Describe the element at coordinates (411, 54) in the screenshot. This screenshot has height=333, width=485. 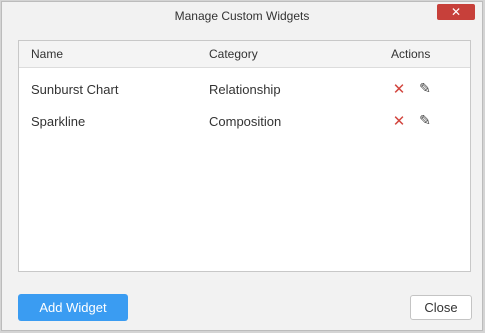
I see `column-header-actions: Actions` at that location.